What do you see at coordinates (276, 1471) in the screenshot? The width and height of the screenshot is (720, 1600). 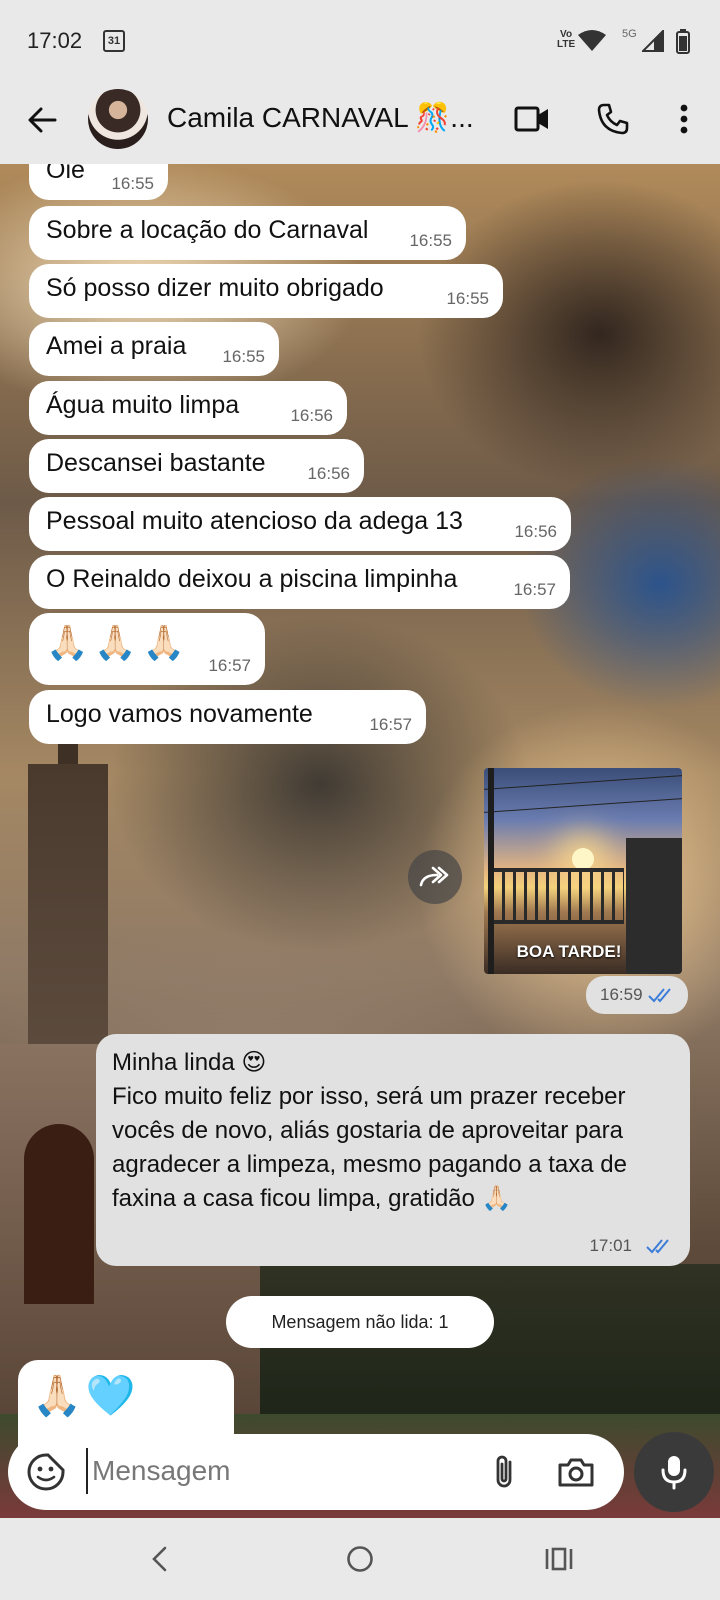 I see `message-input` at bounding box center [276, 1471].